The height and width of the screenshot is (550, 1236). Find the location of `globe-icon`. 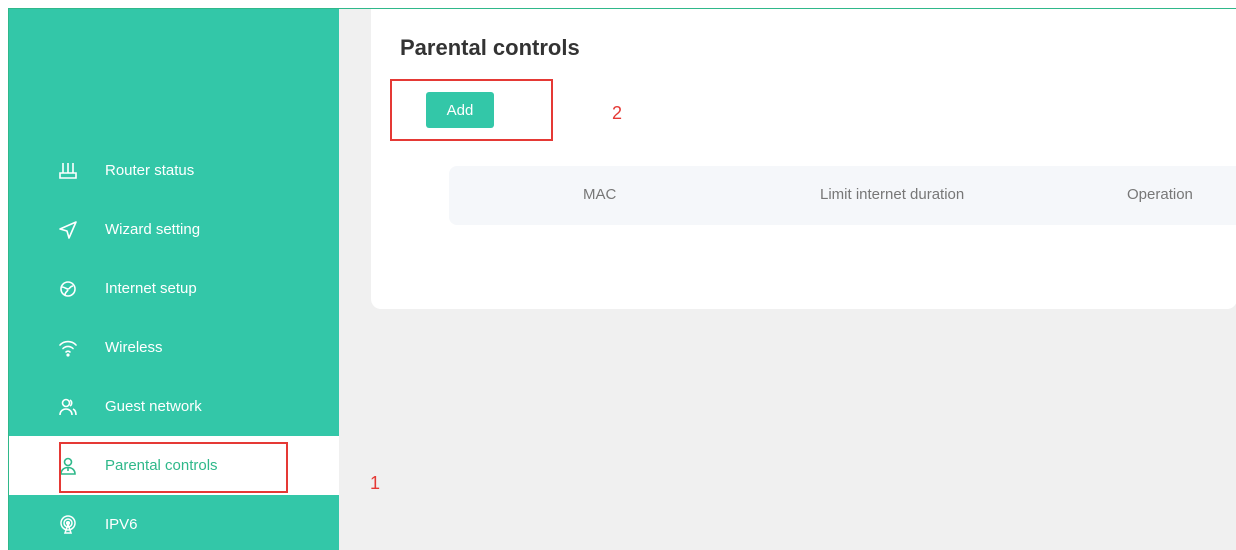

globe-icon is located at coordinates (68, 289).